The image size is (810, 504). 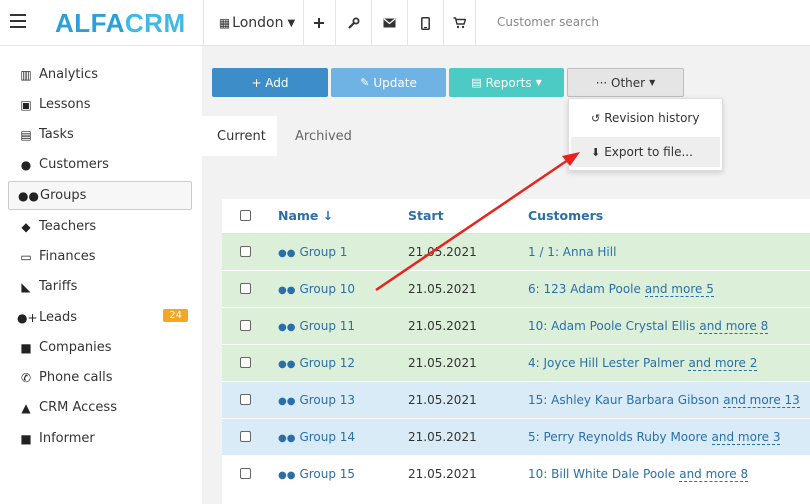 I want to click on money-icon: ▭, so click(x=26, y=256).